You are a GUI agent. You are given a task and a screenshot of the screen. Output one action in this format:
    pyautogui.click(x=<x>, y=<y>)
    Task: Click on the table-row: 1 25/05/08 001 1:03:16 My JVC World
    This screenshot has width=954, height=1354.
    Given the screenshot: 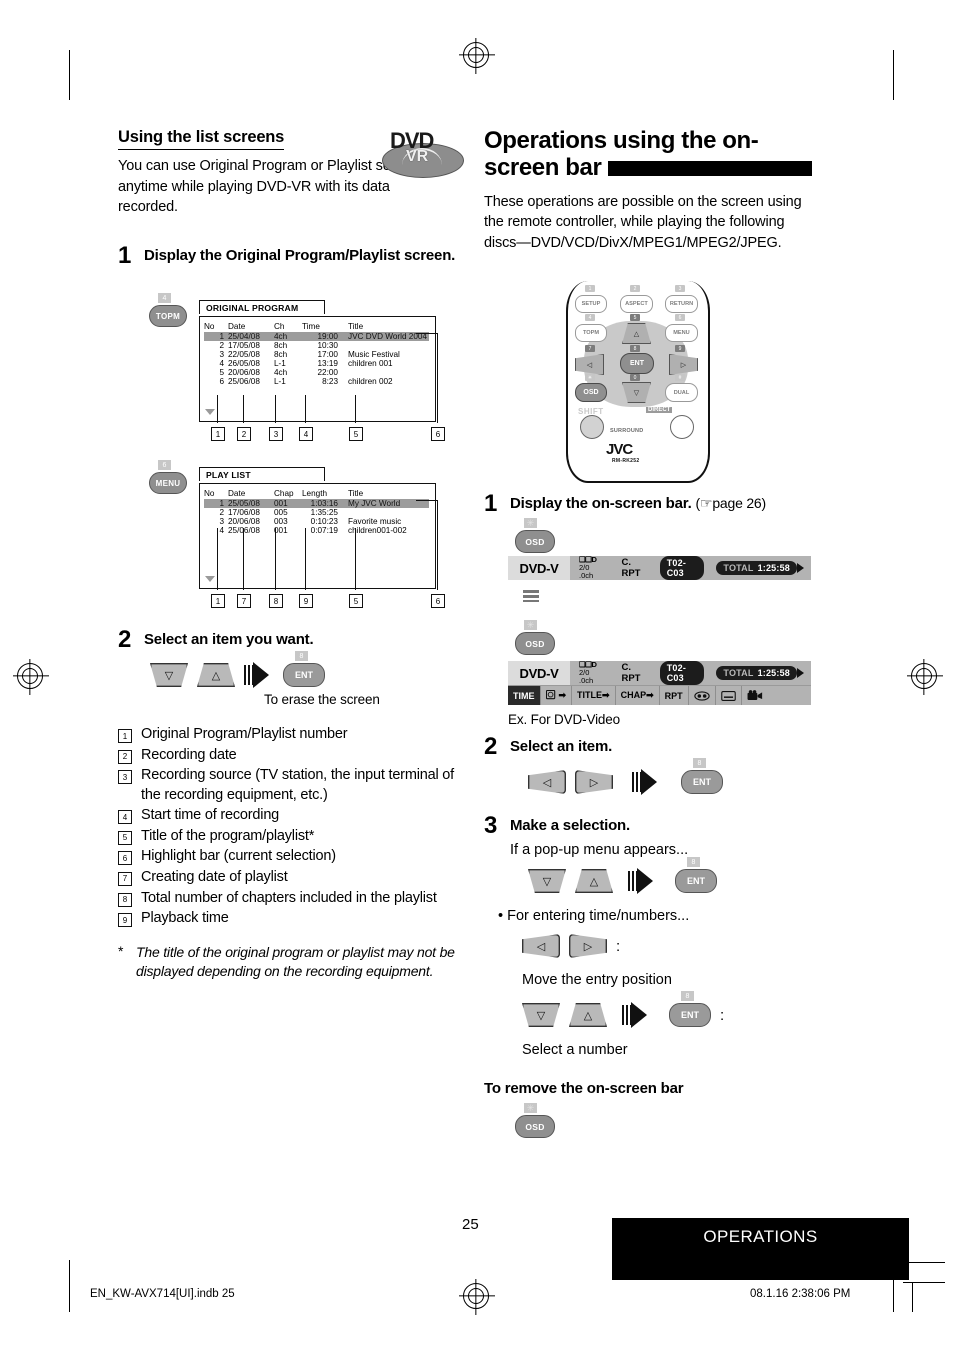 What is the action you would take?
    pyautogui.click(x=316, y=503)
    